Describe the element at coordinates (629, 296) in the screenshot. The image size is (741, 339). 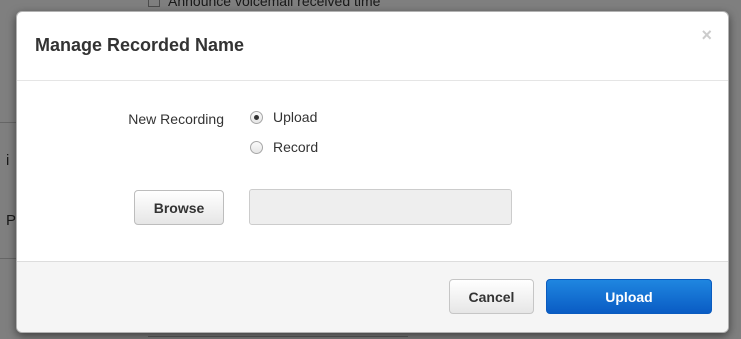
I see `upload-button: Upload` at that location.